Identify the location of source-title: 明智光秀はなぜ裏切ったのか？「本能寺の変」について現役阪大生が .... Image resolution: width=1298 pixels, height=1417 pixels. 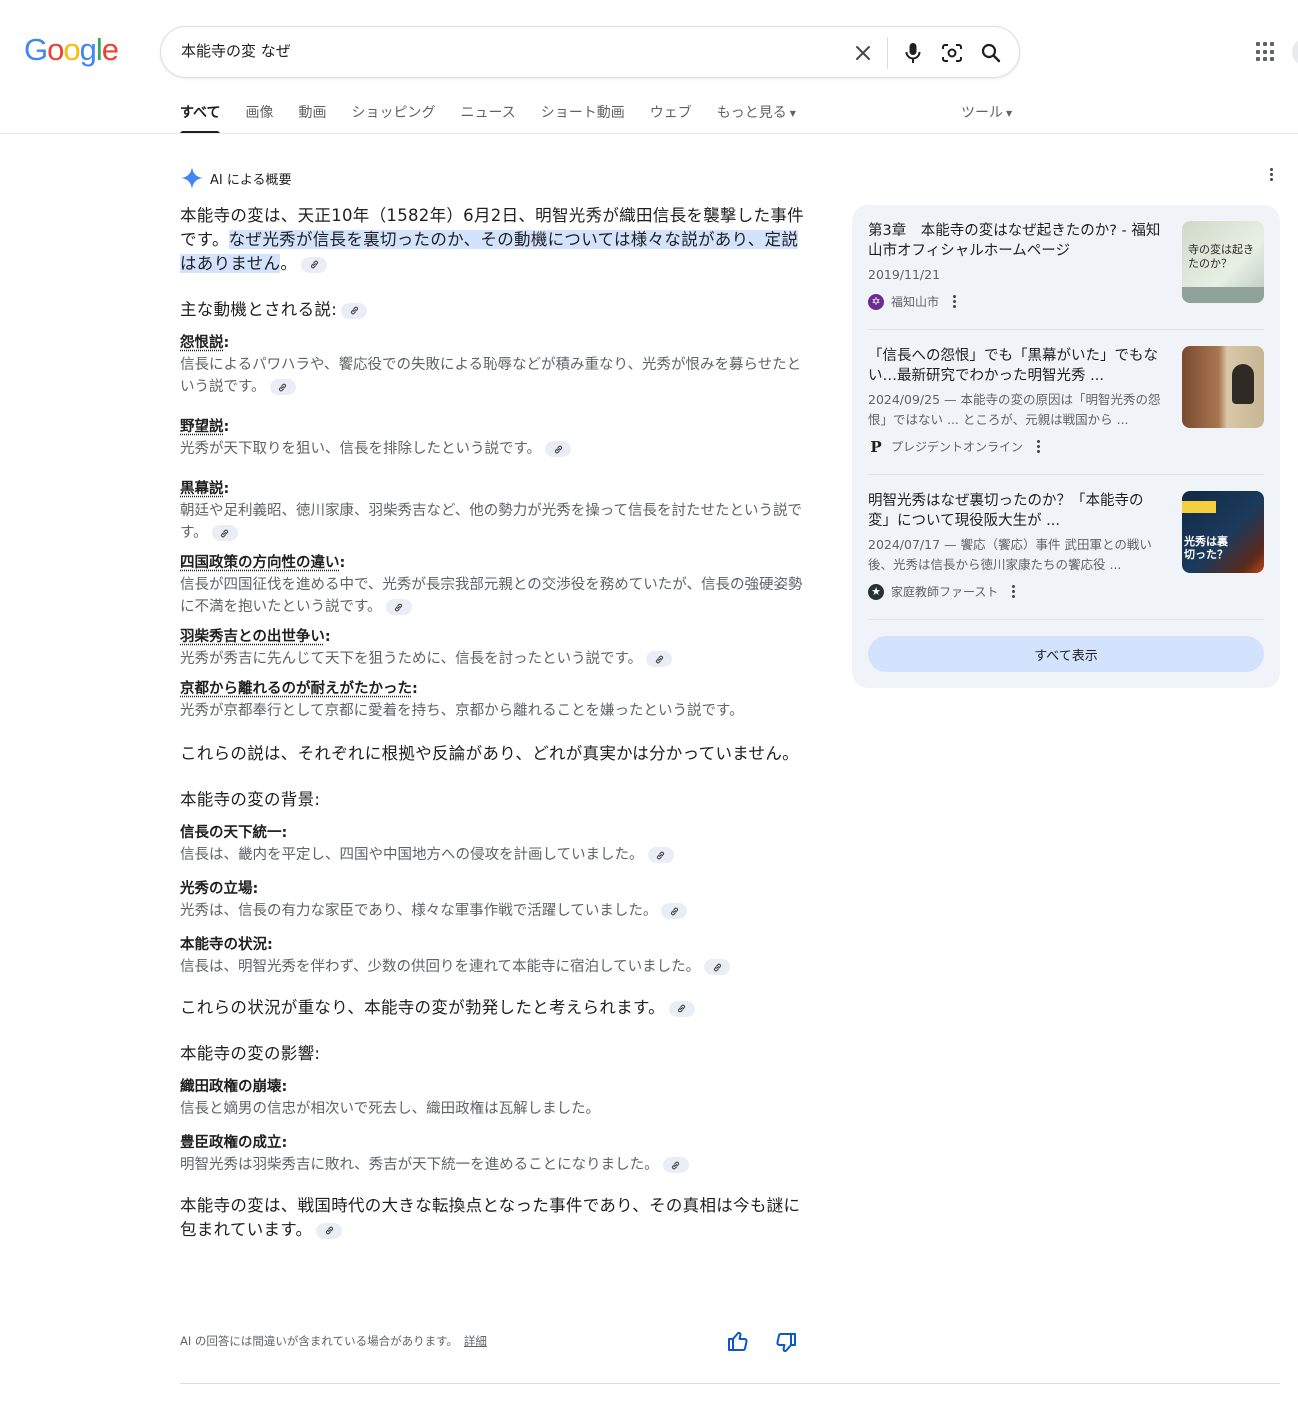
(1015, 511).